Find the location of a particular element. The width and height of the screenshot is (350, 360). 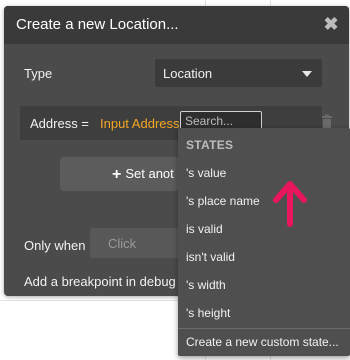

address-label: Address = is located at coordinates (59, 123).